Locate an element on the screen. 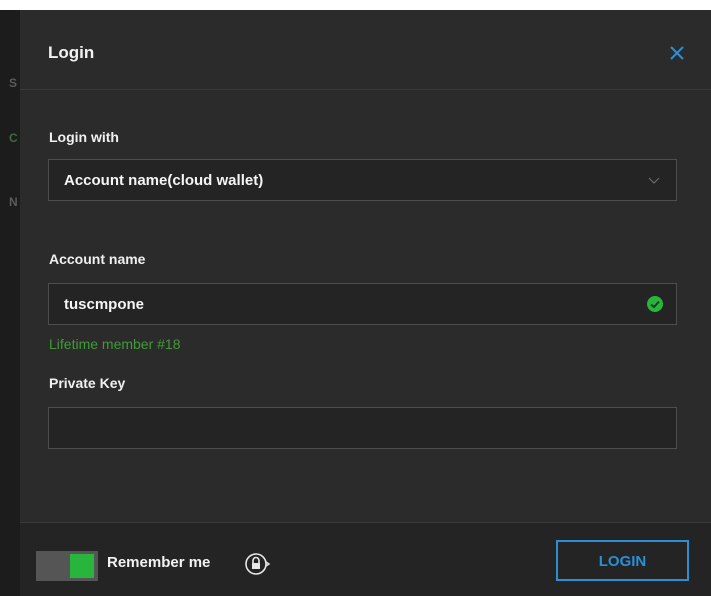 Image resolution: width=711 pixels, height=596 pixels. login-with-select: Account name(cloud wallet) is located at coordinates (362, 180).